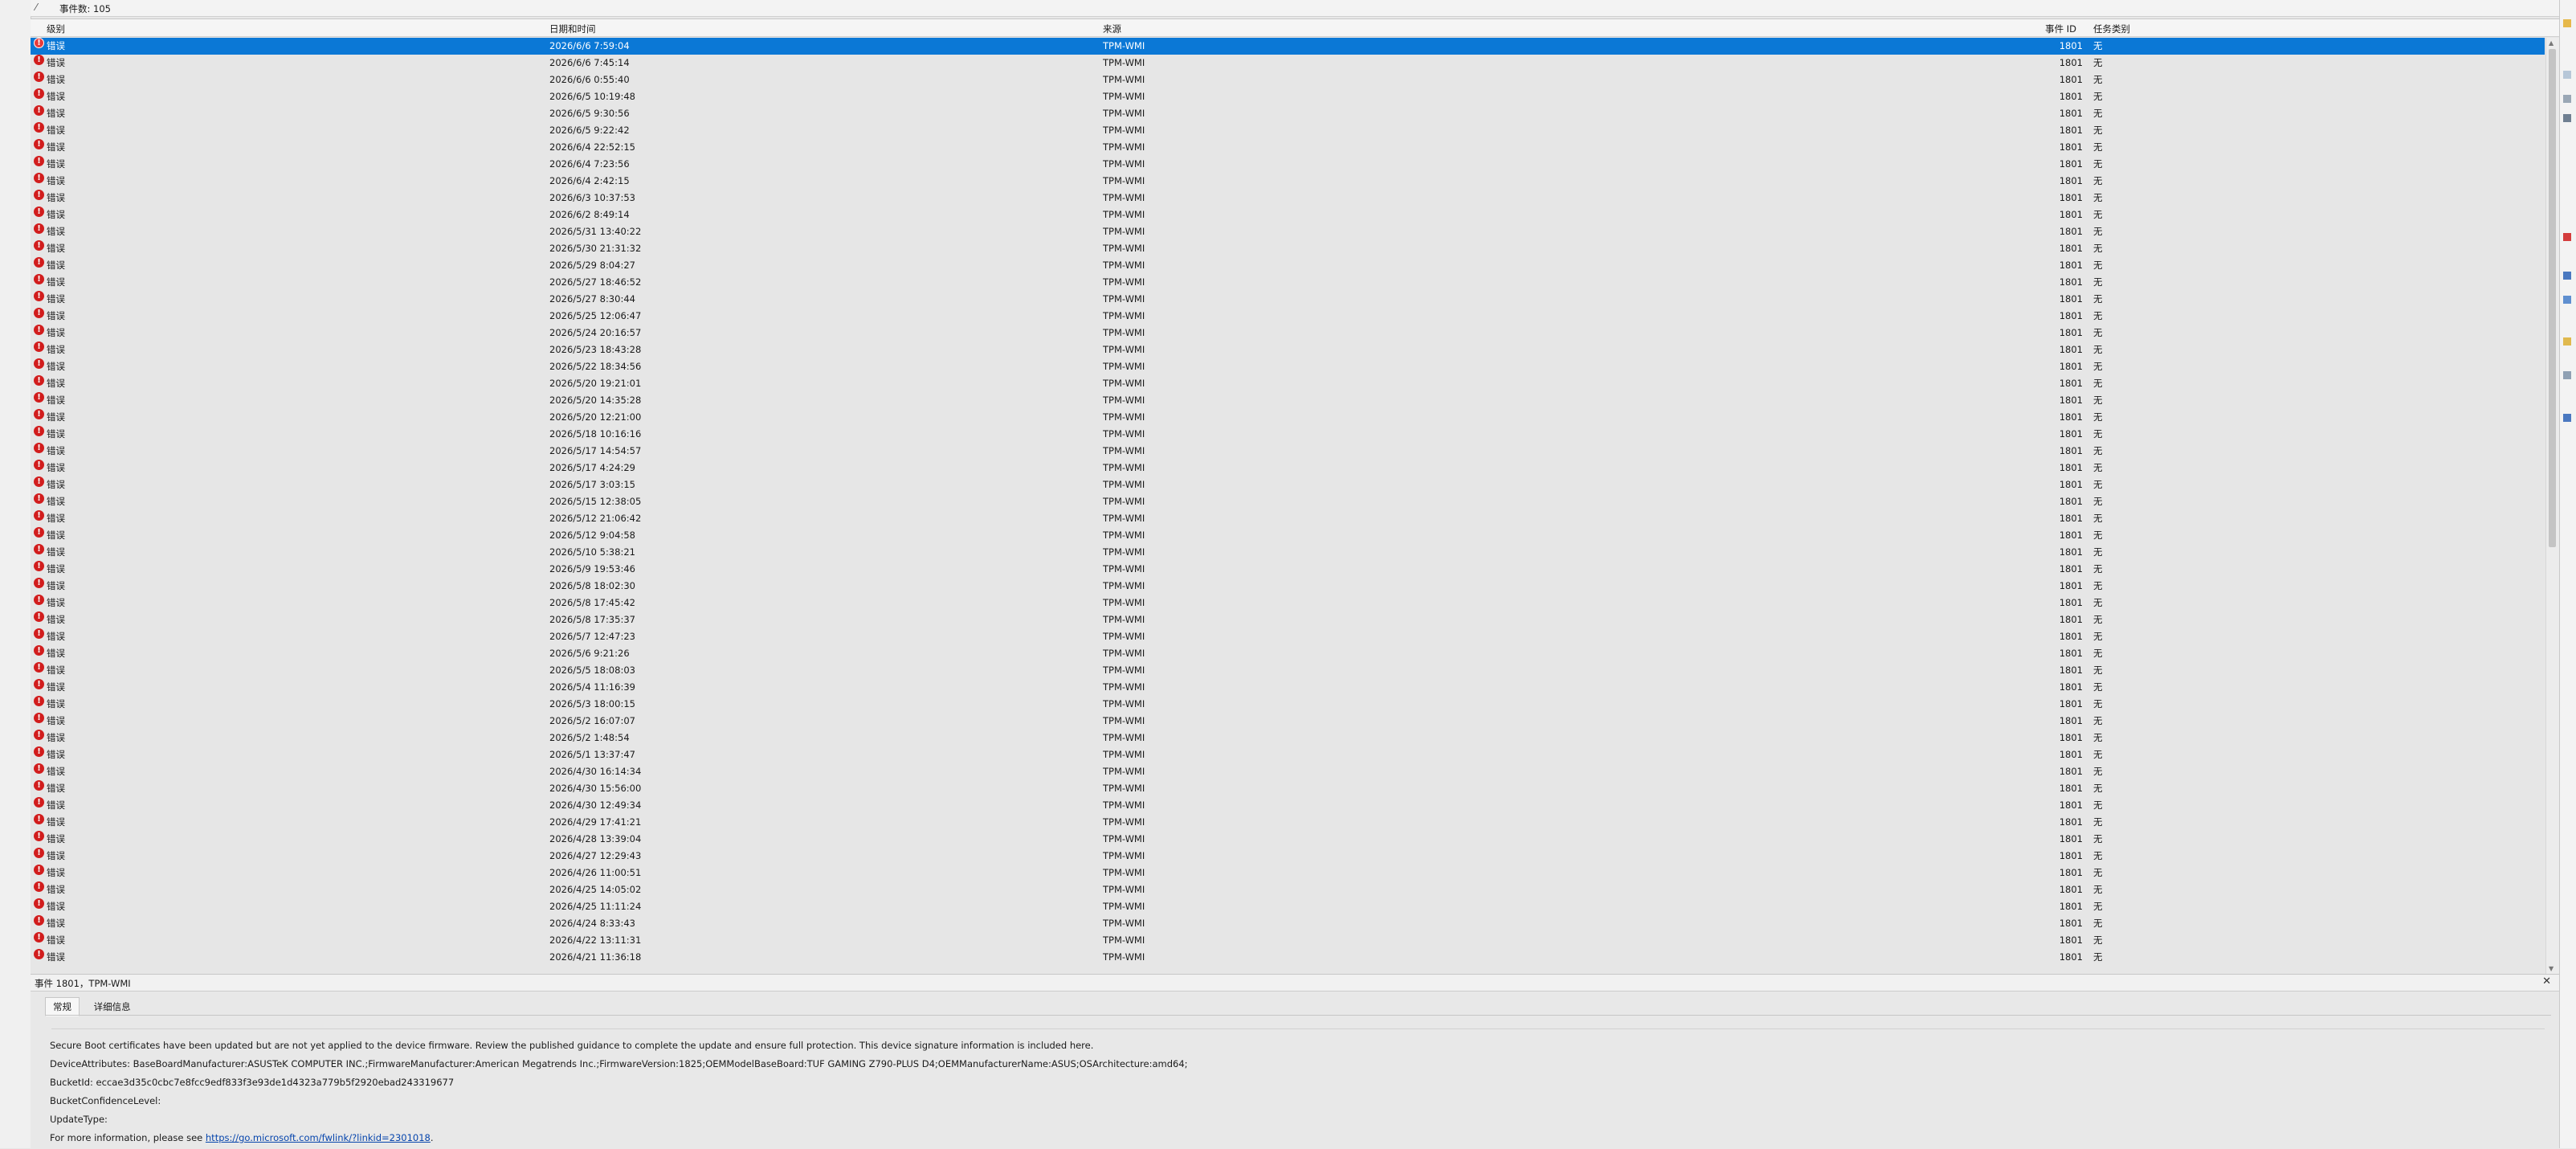  What do you see at coordinates (1288, 889) in the screenshot?
I see `table-row: ! 错误 2026/4/25 14:05:02 TPM-WMI 1801 无` at bounding box center [1288, 889].